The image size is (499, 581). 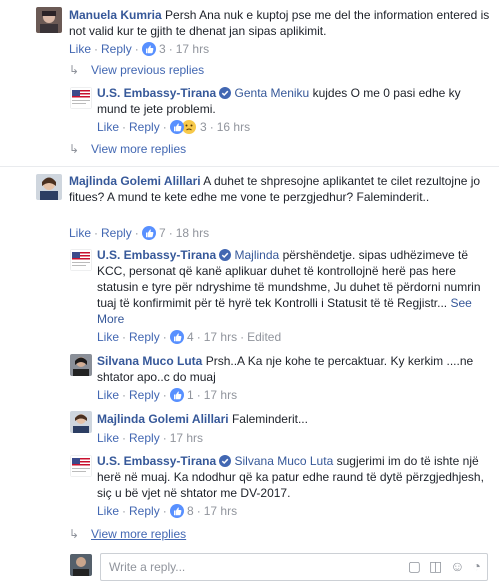 I want to click on camera-icon: ▢, so click(x=414, y=566).